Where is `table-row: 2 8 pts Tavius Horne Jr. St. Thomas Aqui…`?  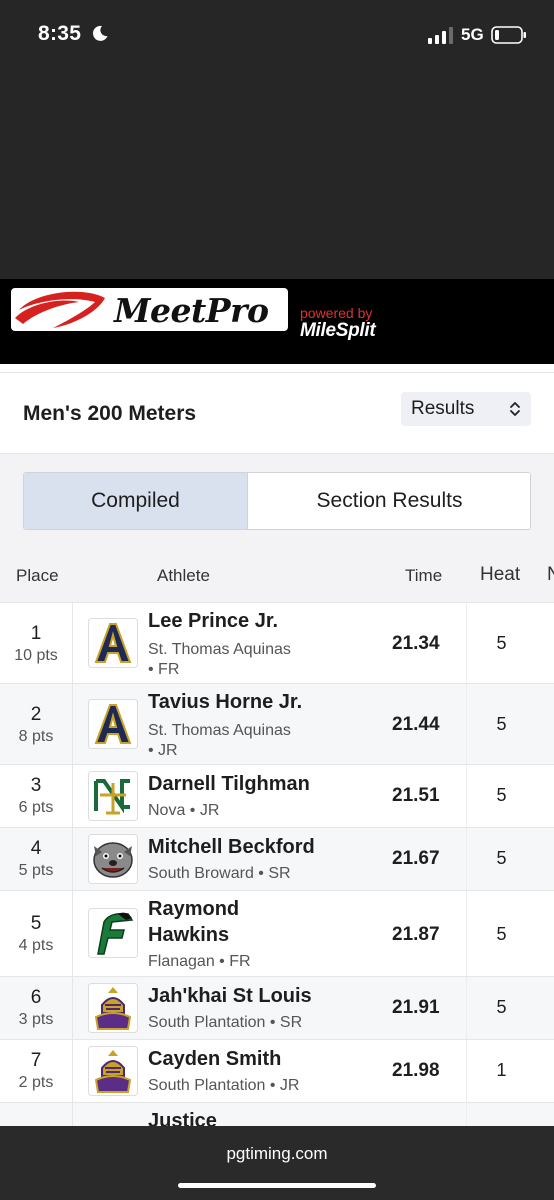
table-row: 2 8 pts Tavius Horne Jr. St. Thomas Aqui… is located at coordinates (277, 723).